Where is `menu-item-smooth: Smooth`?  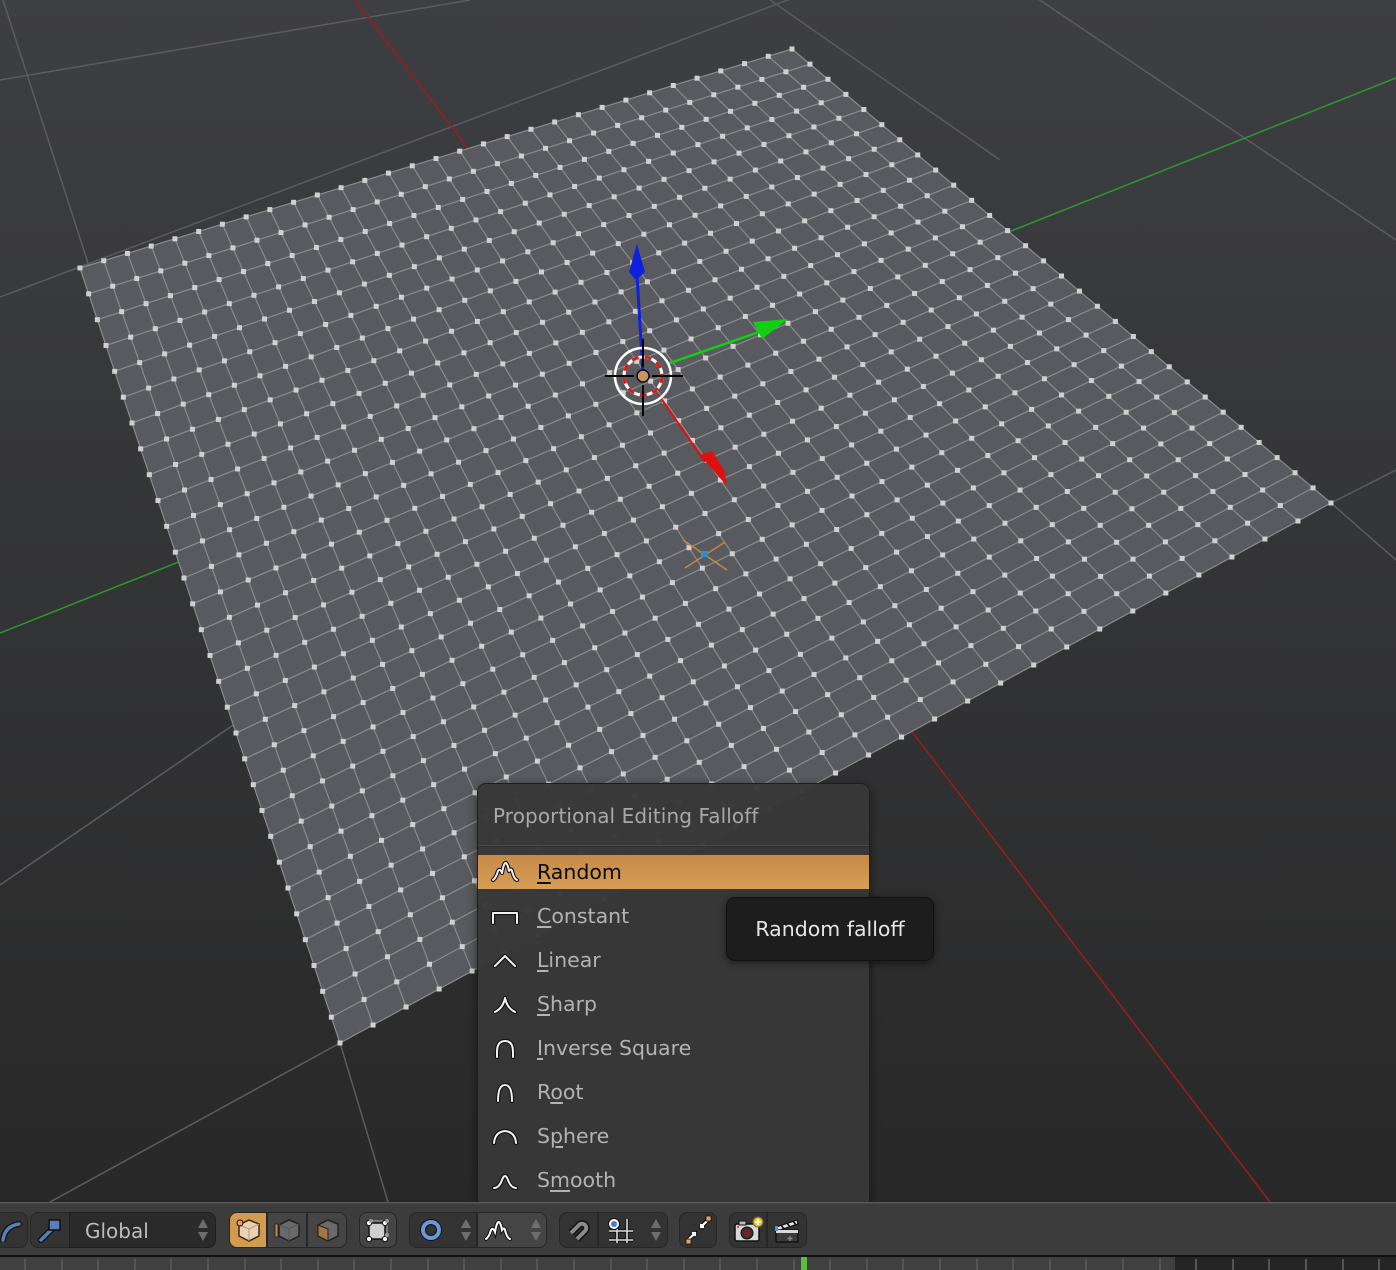 menu-item-smooth: Smooth is located at coordinates (673, 1180).